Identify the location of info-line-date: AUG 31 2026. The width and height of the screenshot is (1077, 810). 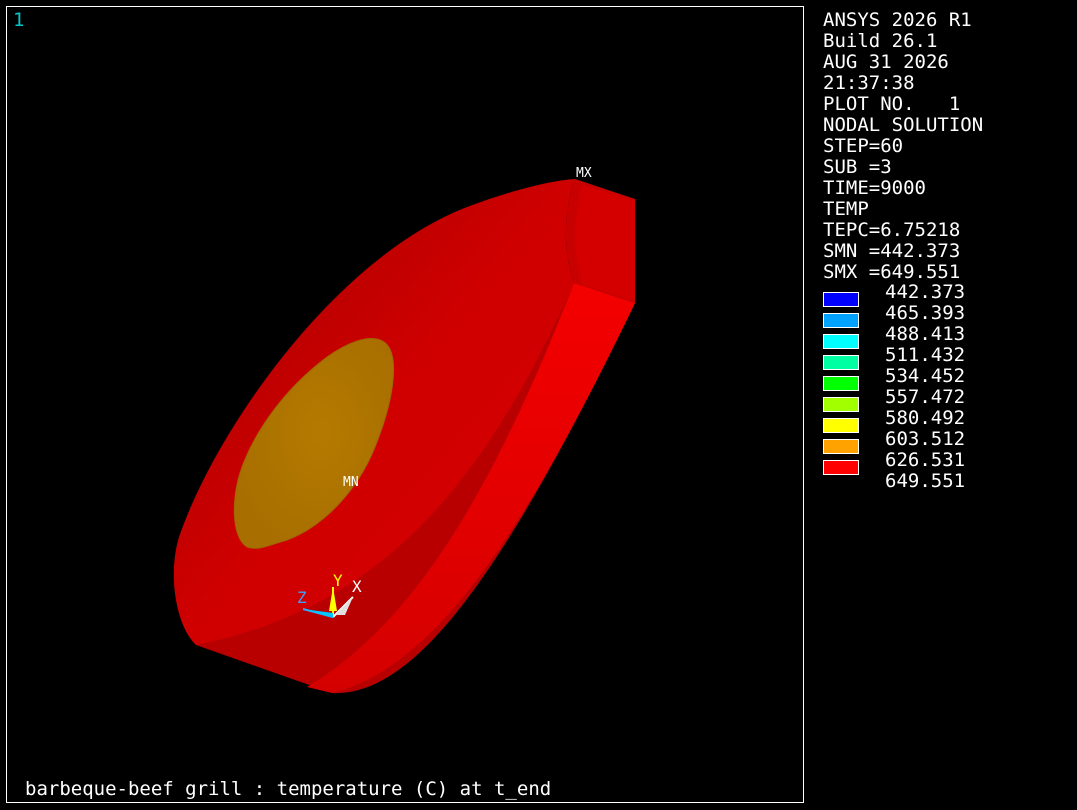
(886, 62).